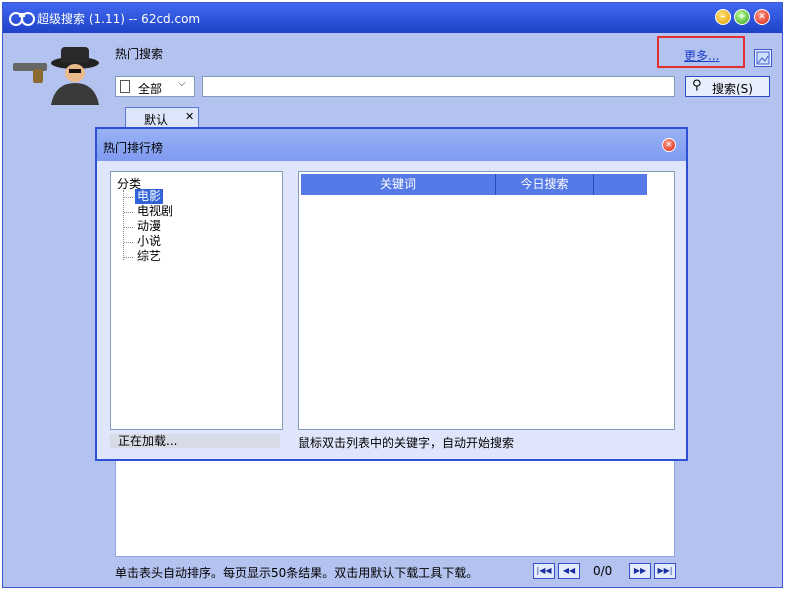  I want to click on first-page-button: |◀◀, so click(544, 571).